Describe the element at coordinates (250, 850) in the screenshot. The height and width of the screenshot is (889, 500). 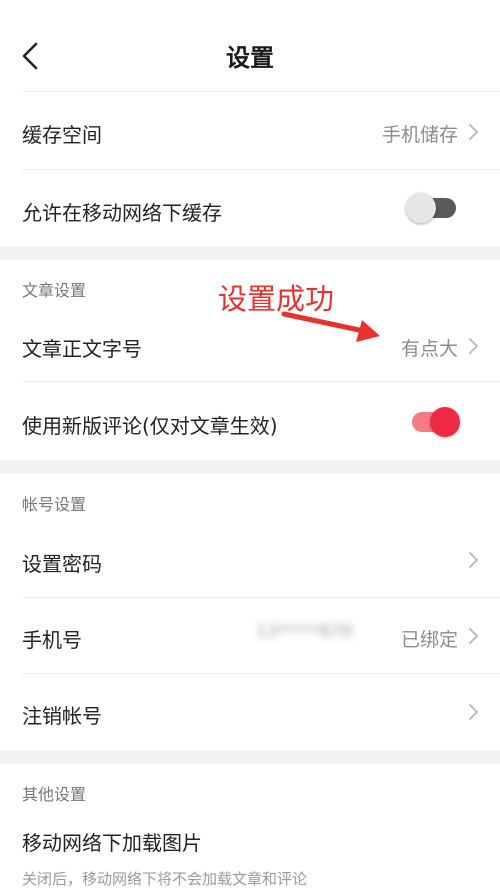
I see `load-images-row: 移动网络下加载图片 关闭后，移动网络下将不会加载文章和评论` at that location.